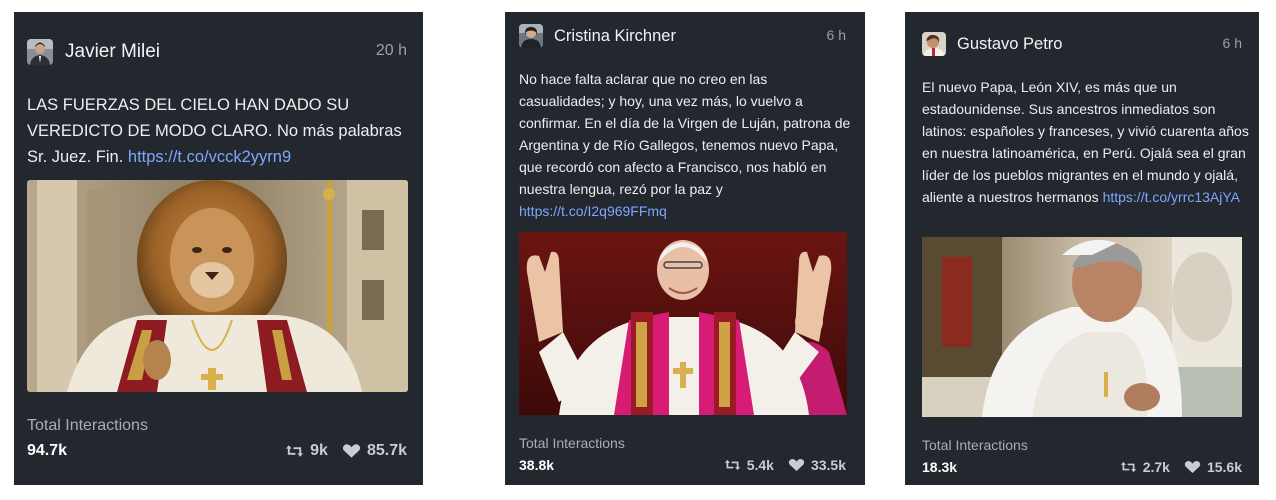  Describe the element at coordinates (1171, 197) in the screenshot. I see `post-link: https://t.co/yrrc13AjYA` at that location.